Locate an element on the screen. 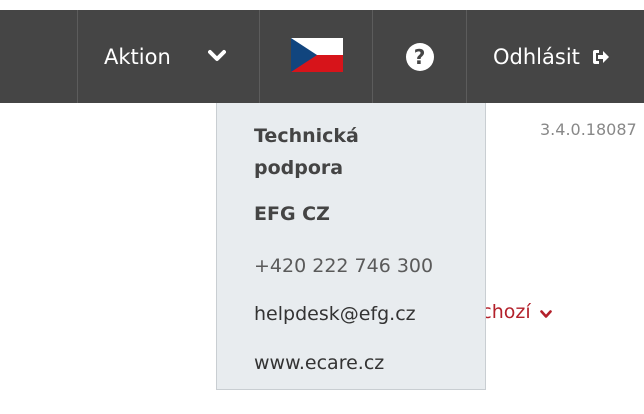 This screenshot has height=414, width=644. support-company: EFG CZ is located at coordinates (292, 214).